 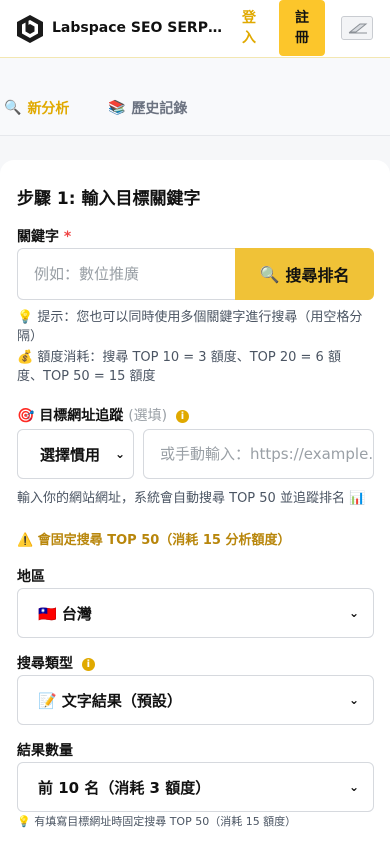 I want to click on bottom-hint: 💡 有填寫目標網址時固定搜尋 TOP 50（消耗 15 額度）, so click(x=157, y=821).